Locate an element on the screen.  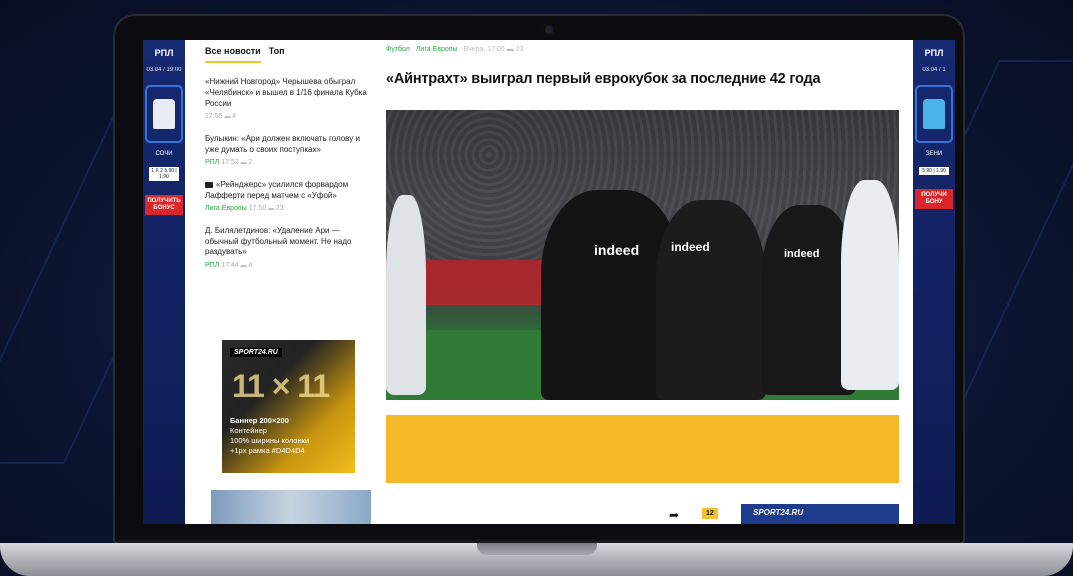
news-time: 17:55 is located at coordinates (214, 117).